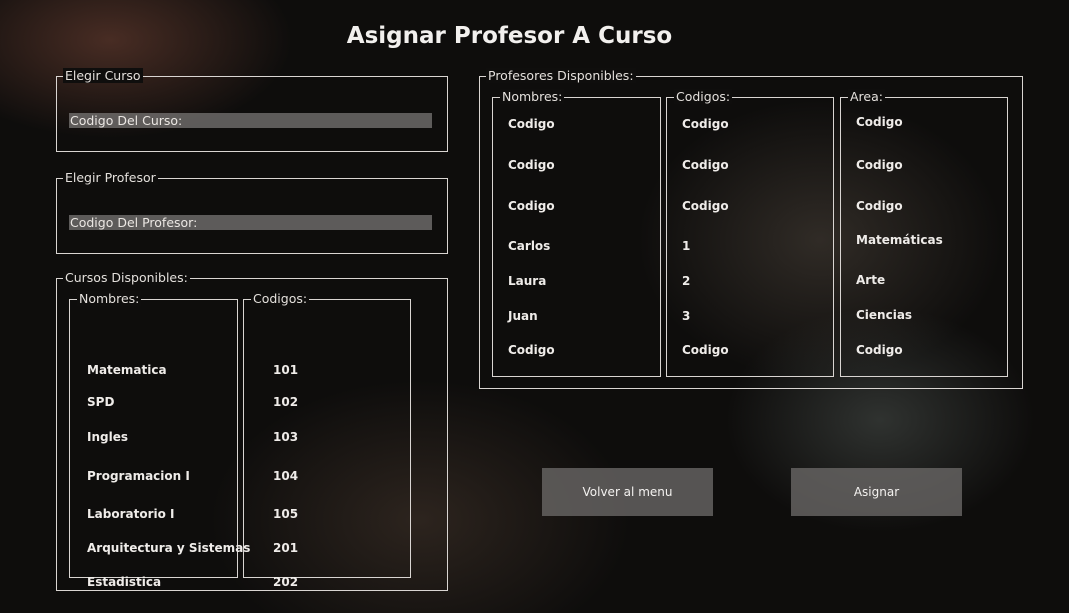  I want to click on page-title: Asignar Profesor A Curso, so click(509, 36).